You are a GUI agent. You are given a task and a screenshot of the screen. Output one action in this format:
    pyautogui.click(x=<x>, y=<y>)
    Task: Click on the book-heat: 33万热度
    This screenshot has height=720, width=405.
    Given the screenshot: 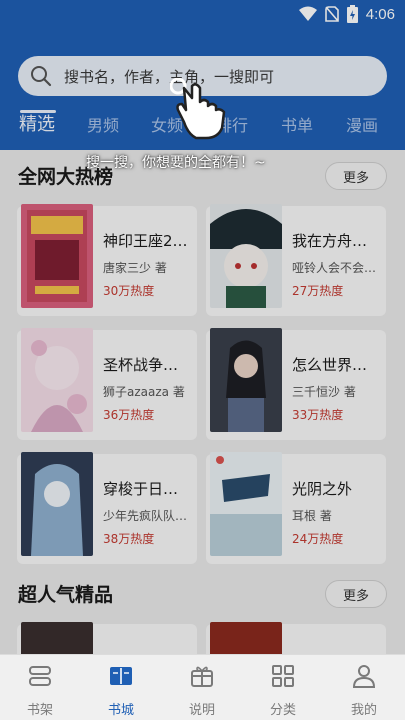 What is the action you would take?
    pyautogui.click(x=318, y=415)
    